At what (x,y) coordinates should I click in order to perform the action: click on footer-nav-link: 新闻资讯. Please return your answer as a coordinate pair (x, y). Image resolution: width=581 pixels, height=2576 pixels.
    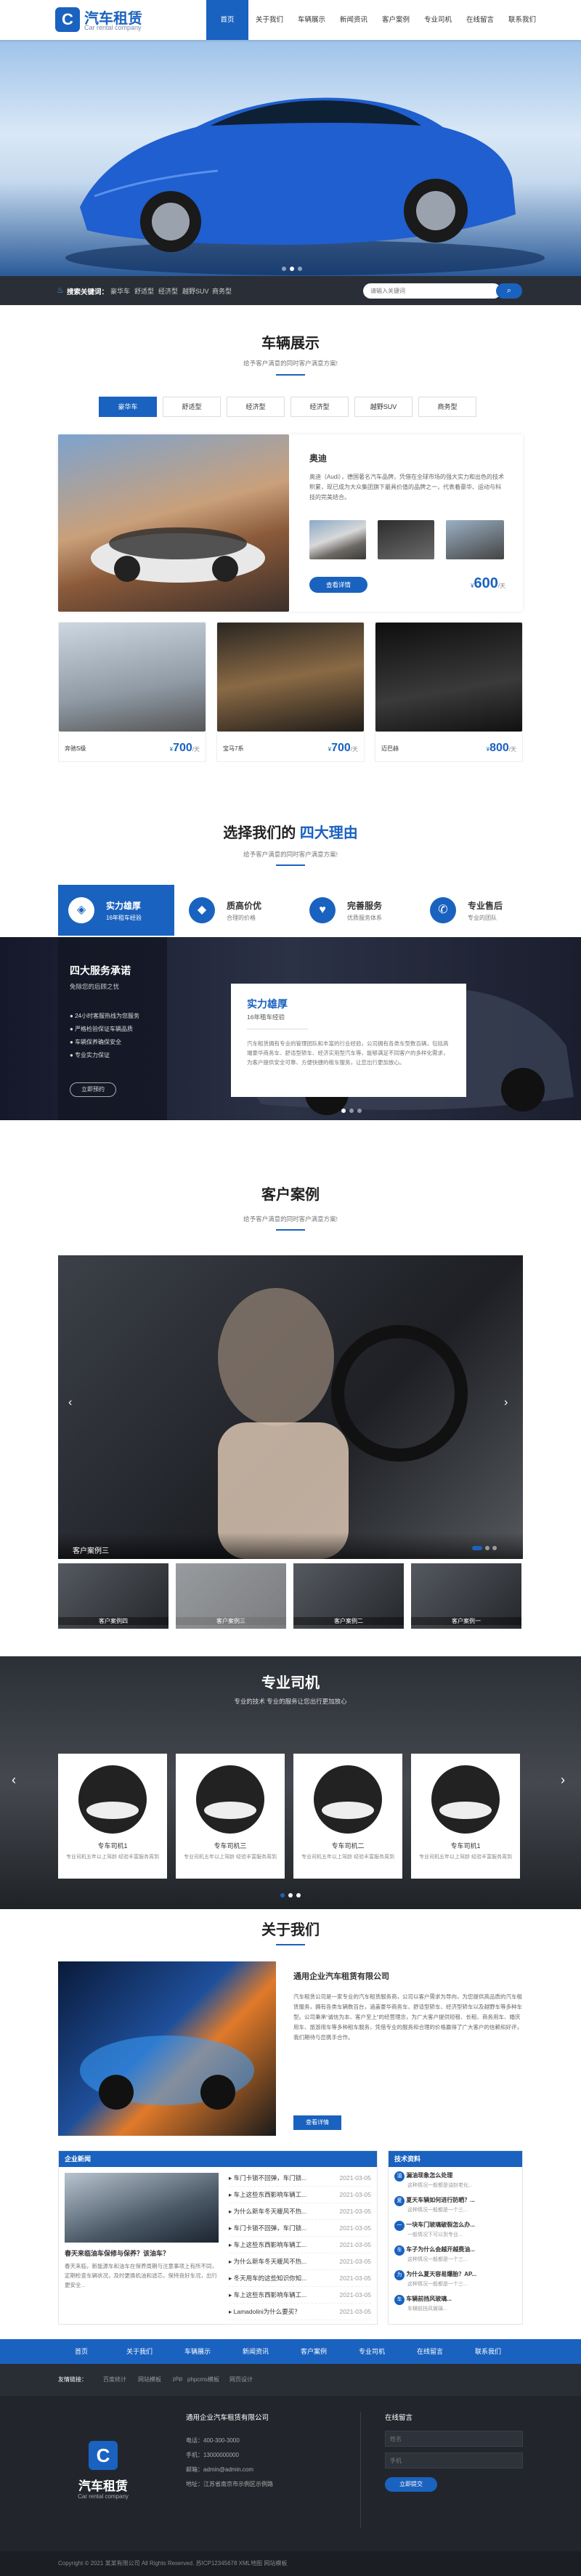
    Looking at the image, I should click on (256, 2351).